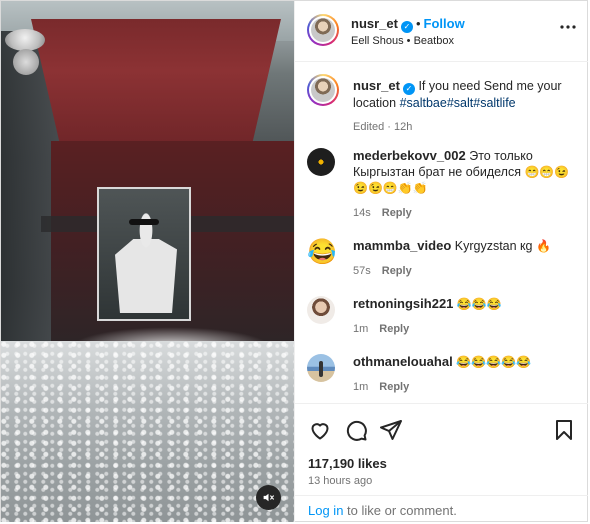 The width and height of the screenshot is (590, 524). I want to click on login-link: Log in, so click(325, 510).